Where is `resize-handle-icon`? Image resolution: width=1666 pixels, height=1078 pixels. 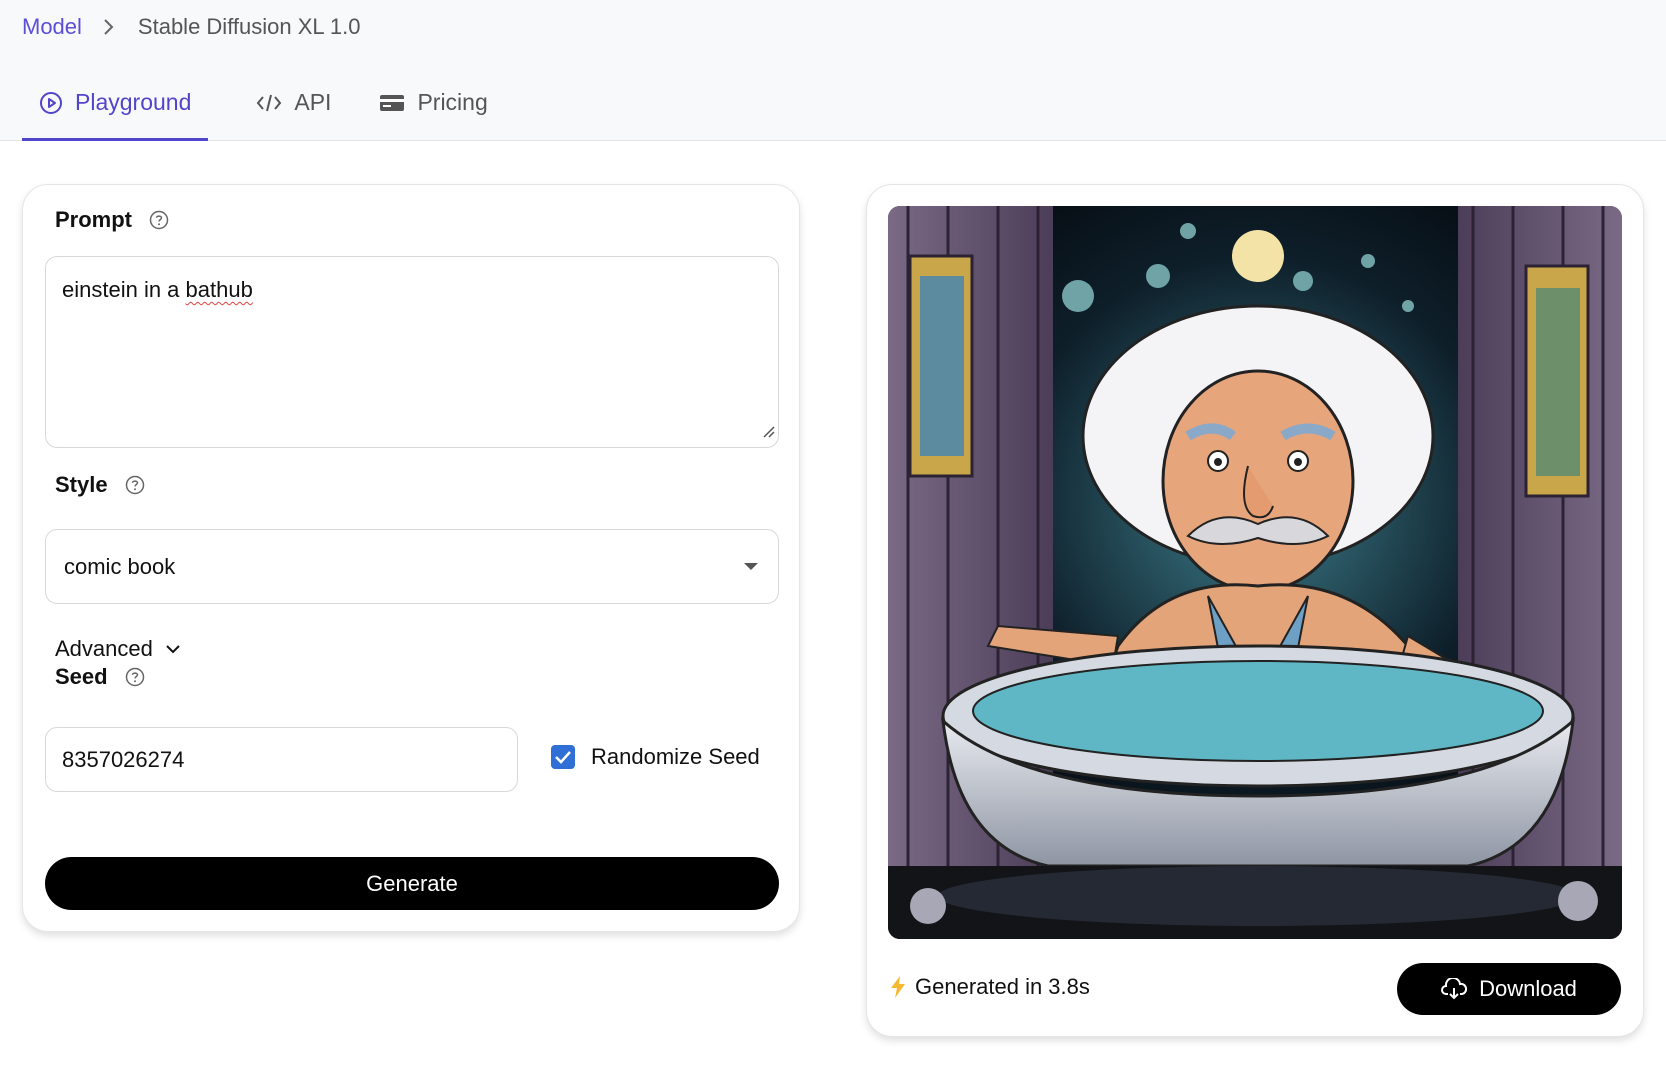
resize-handle-icon is located at coordinates (768, 432).